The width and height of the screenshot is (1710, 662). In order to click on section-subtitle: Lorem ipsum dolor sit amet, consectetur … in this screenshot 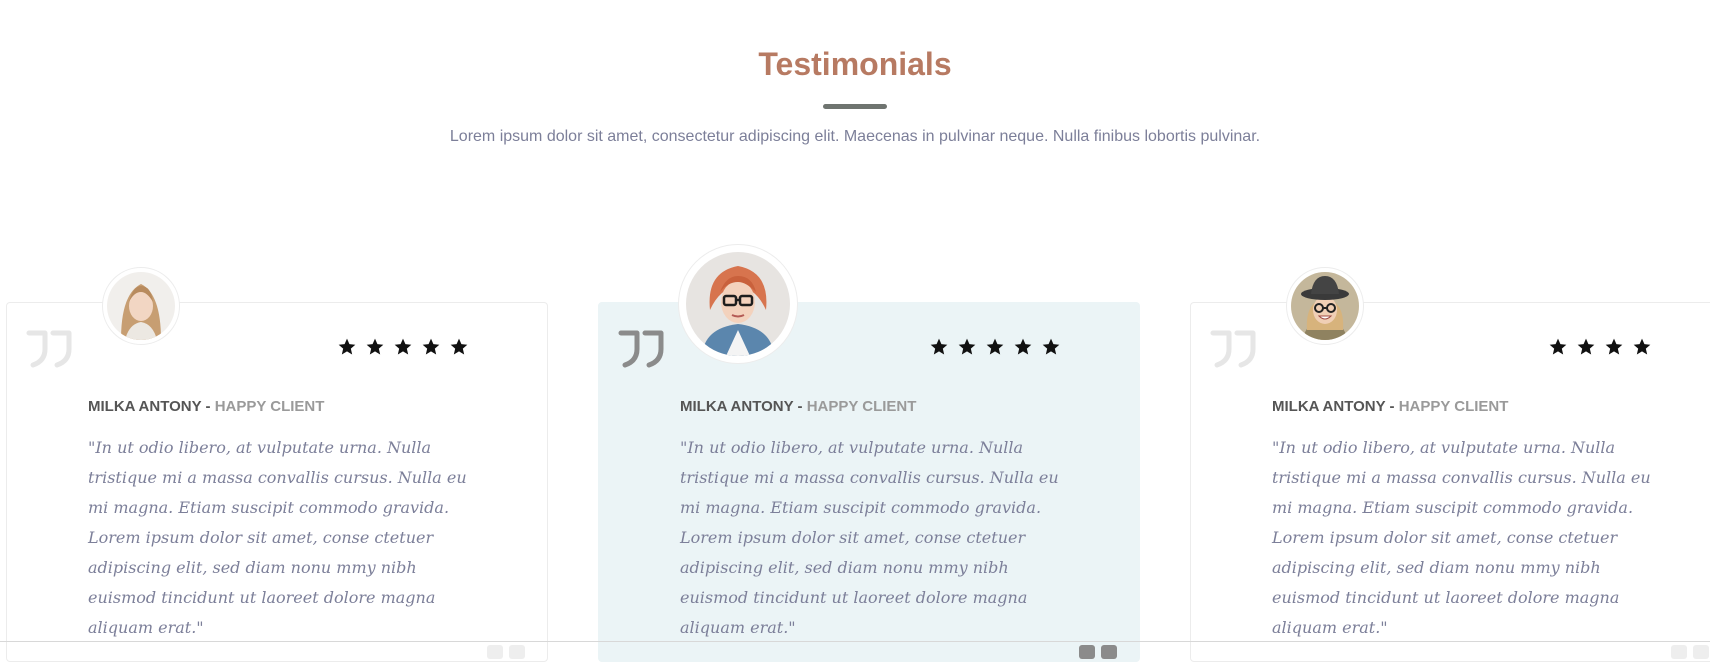, I will do `click(855, 136)`.